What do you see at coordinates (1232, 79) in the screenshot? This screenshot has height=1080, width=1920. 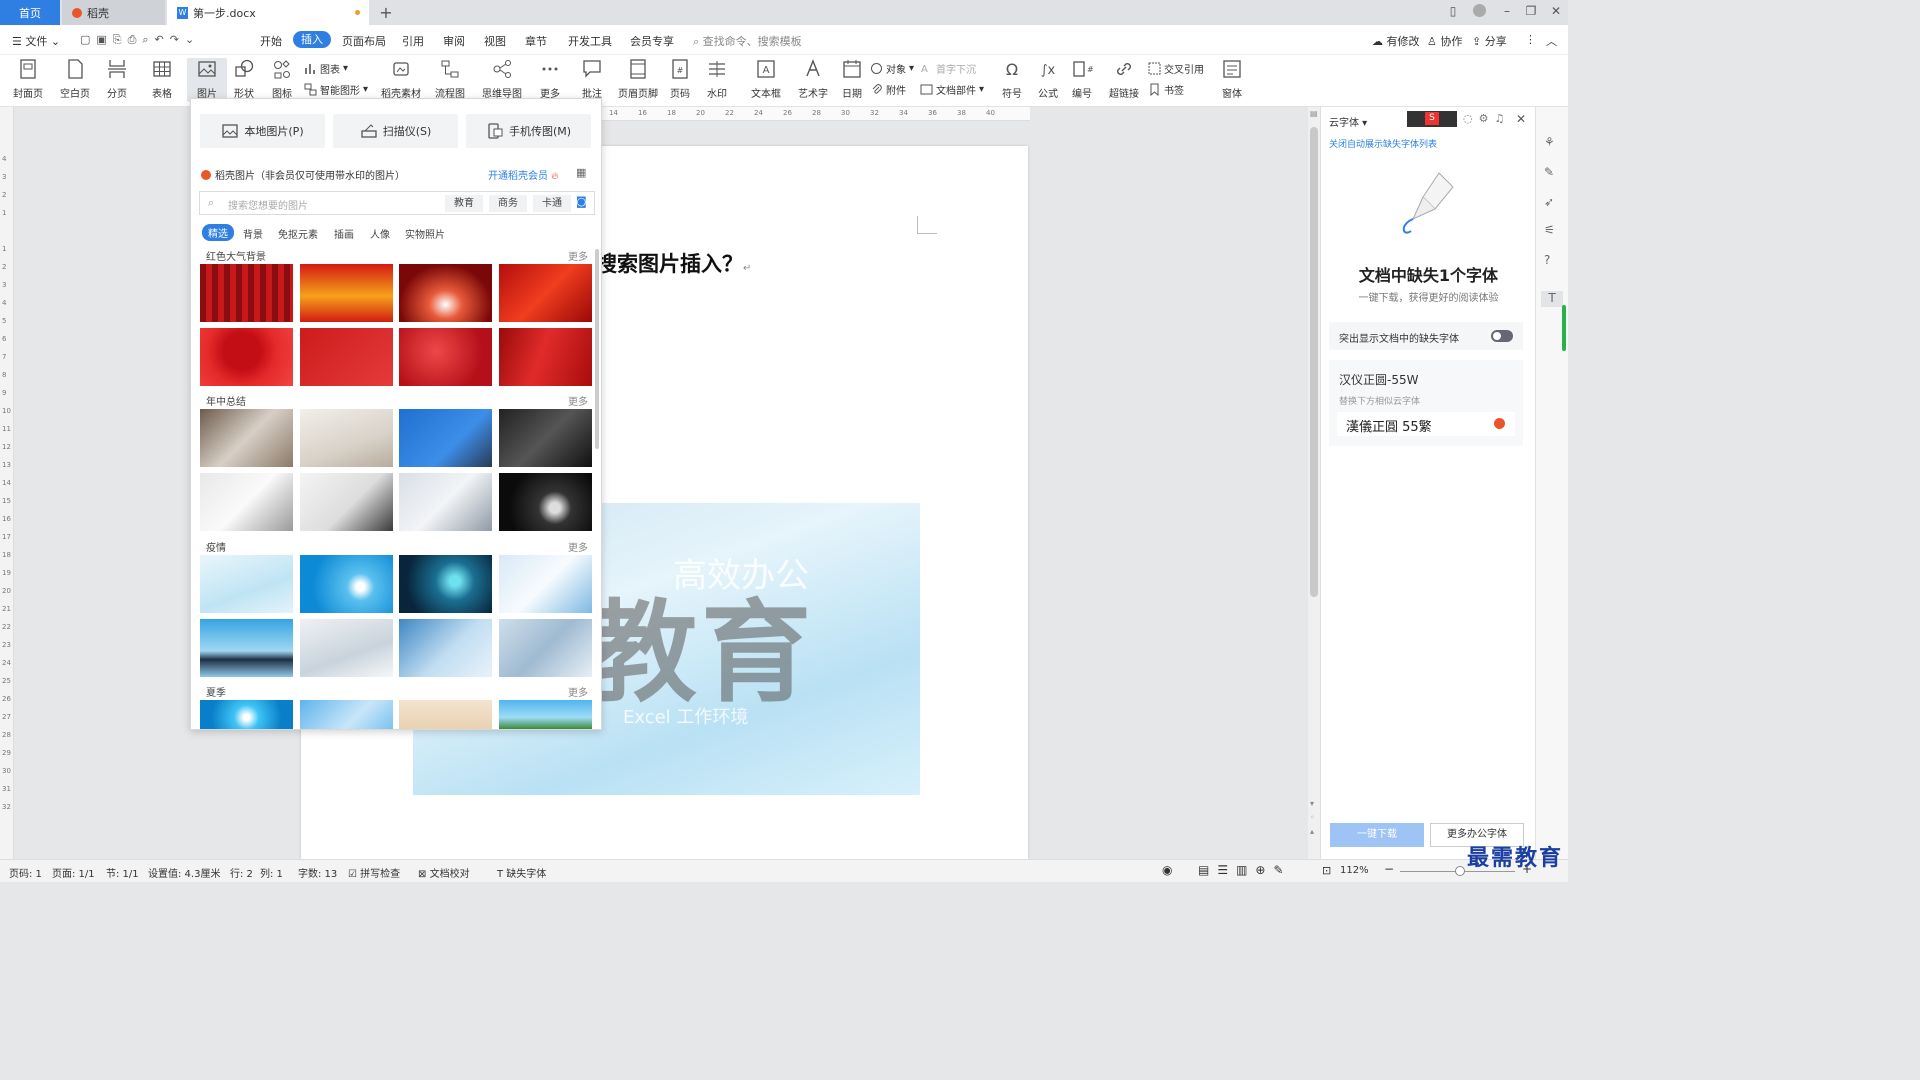 I see `window-form-button: 窗体` at bounding box center [1232, 79].